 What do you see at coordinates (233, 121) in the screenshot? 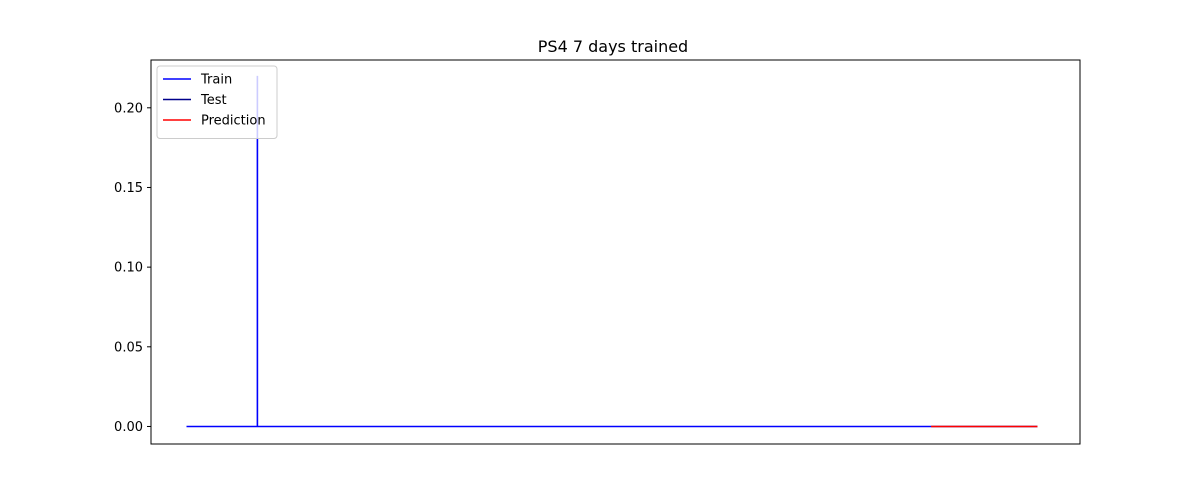
I see `legend-label-prediction: Prediction` at bounding box center [233, 121].